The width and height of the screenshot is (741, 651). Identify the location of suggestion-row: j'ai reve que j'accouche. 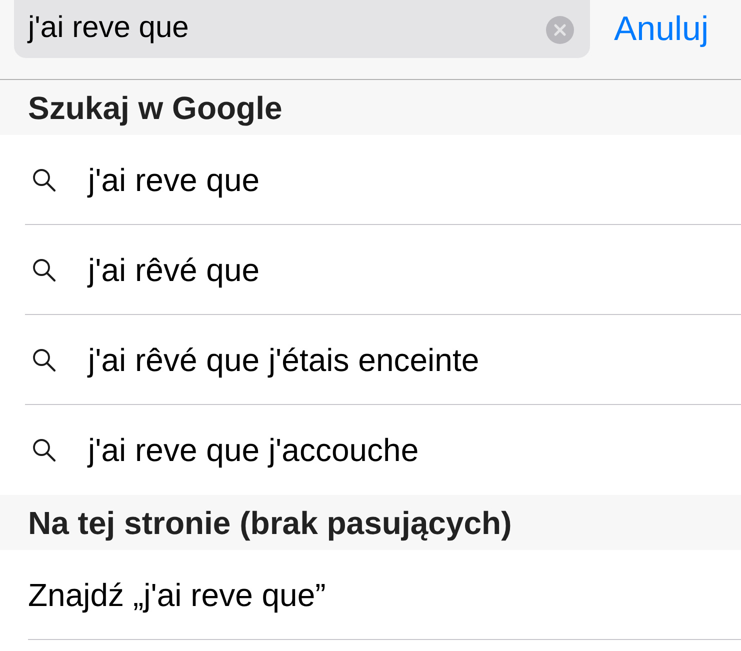
(383, 450).